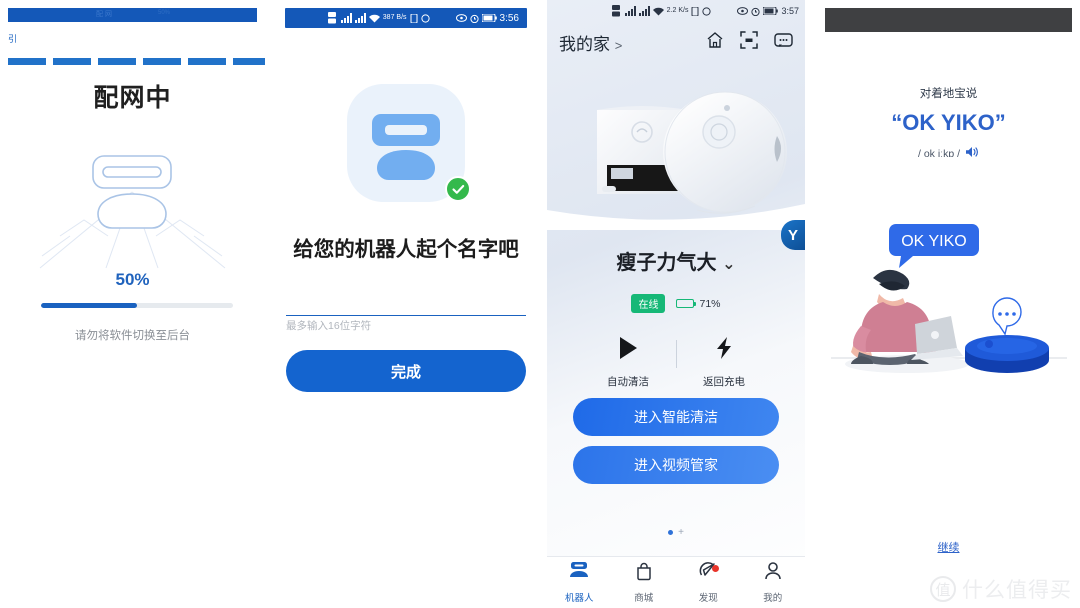 This screenshot has width=1080, height=608. What do you see at coordinates (948, 20) in the screenshot?
I see `status-bar` at bounding box center [948, 20].